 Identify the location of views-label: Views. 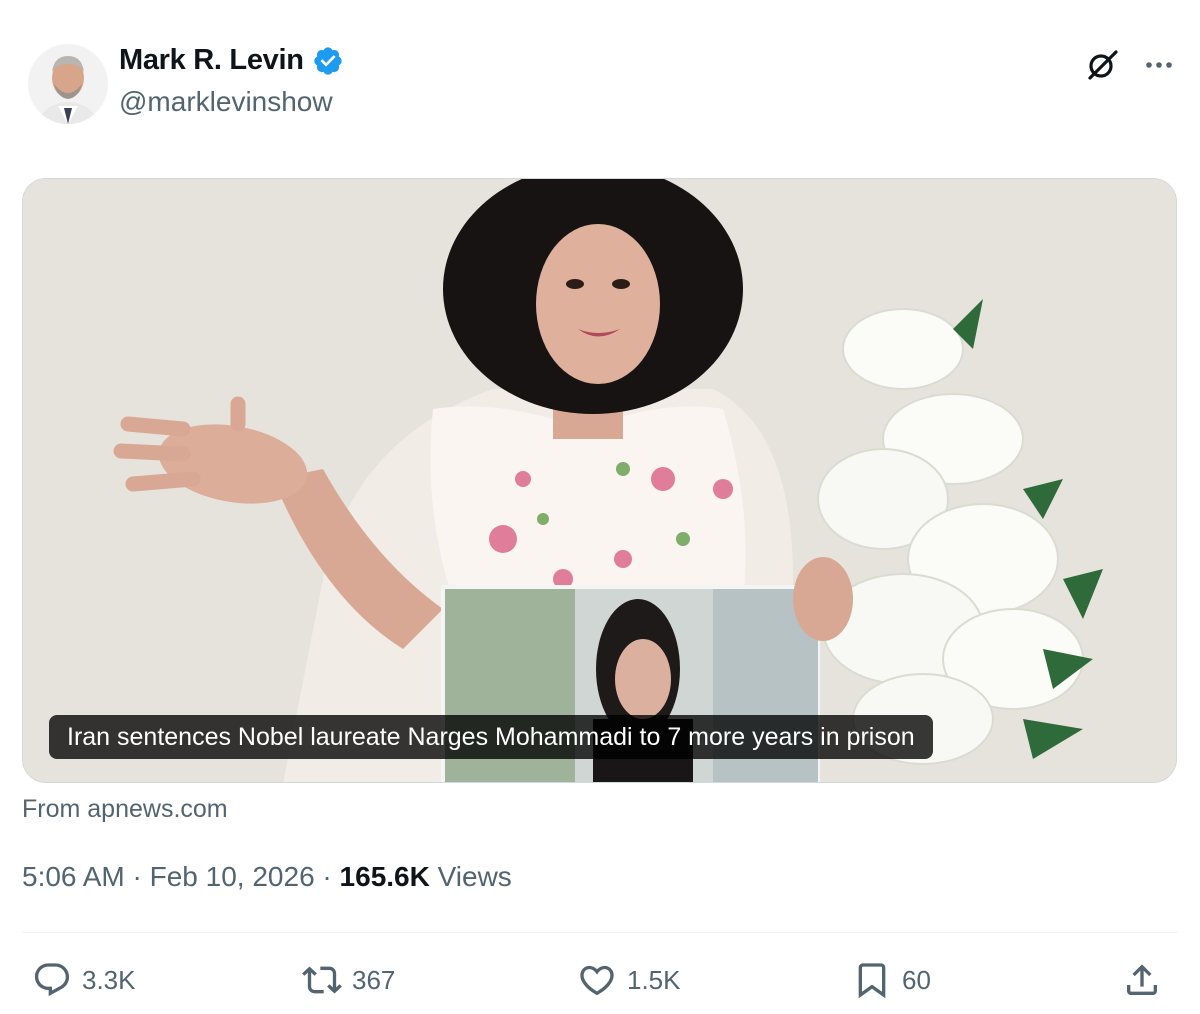
(470, 876).